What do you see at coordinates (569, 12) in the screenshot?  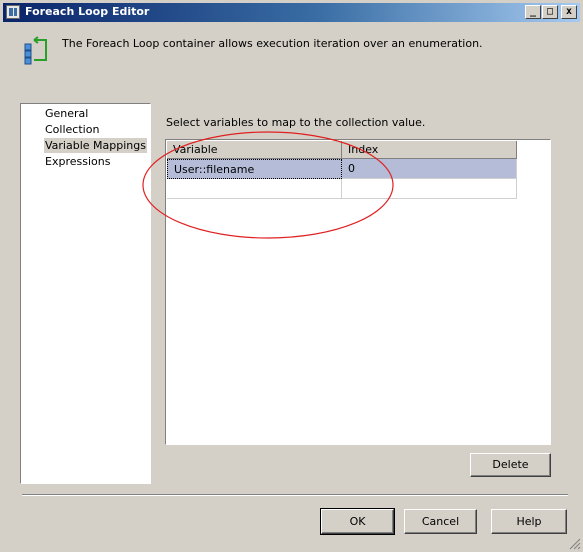 I see `close-button: x` at bounding box center [569, 12].